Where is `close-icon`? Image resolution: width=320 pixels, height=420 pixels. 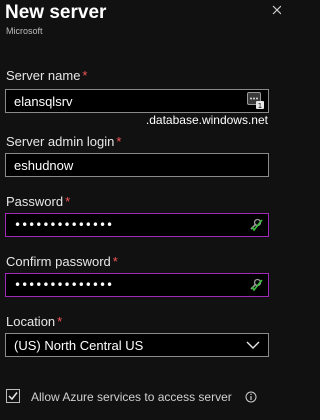
close-icon is located at coordinates (276, 11).